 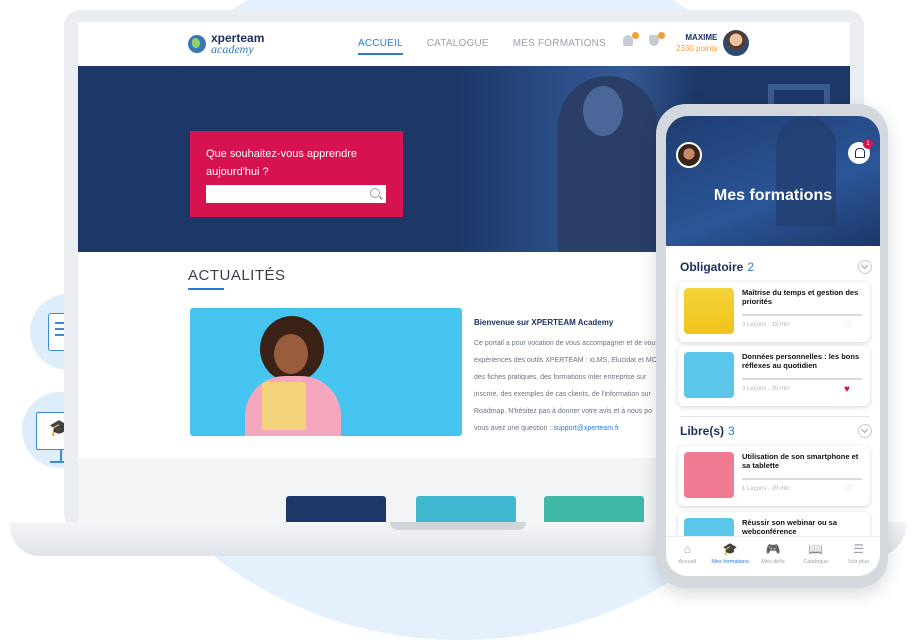 I want to click on tab-catalogue: 📖 Catalogue, so click(x=816, y=556).